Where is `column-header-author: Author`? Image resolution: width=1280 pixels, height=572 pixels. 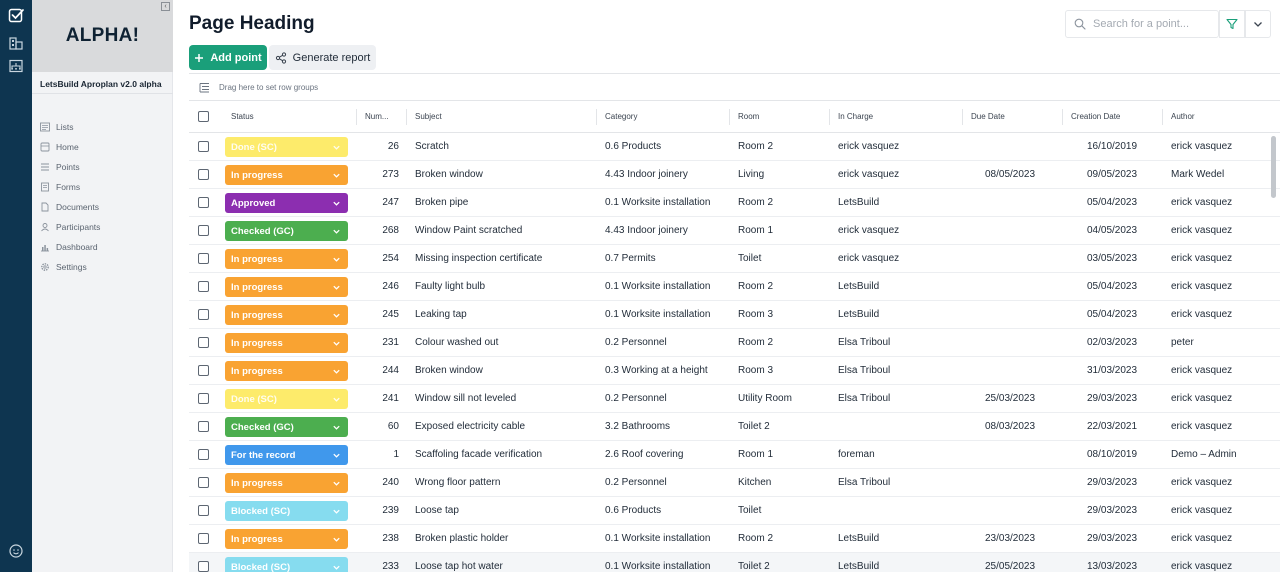
column-header-author: Author is located at coordinates (1183, 116).